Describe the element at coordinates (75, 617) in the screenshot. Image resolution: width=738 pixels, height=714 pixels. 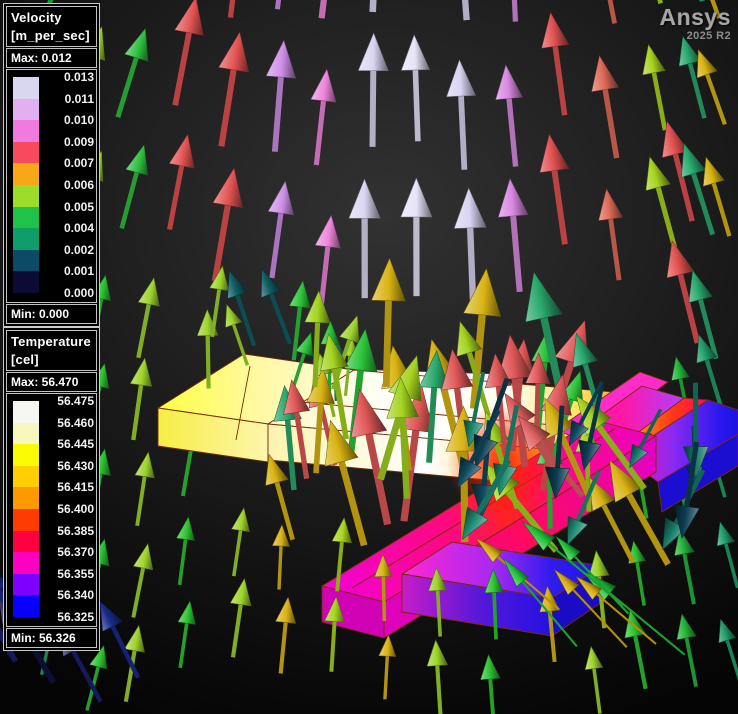
I see `legend-tick-label: 56.325` at that location.